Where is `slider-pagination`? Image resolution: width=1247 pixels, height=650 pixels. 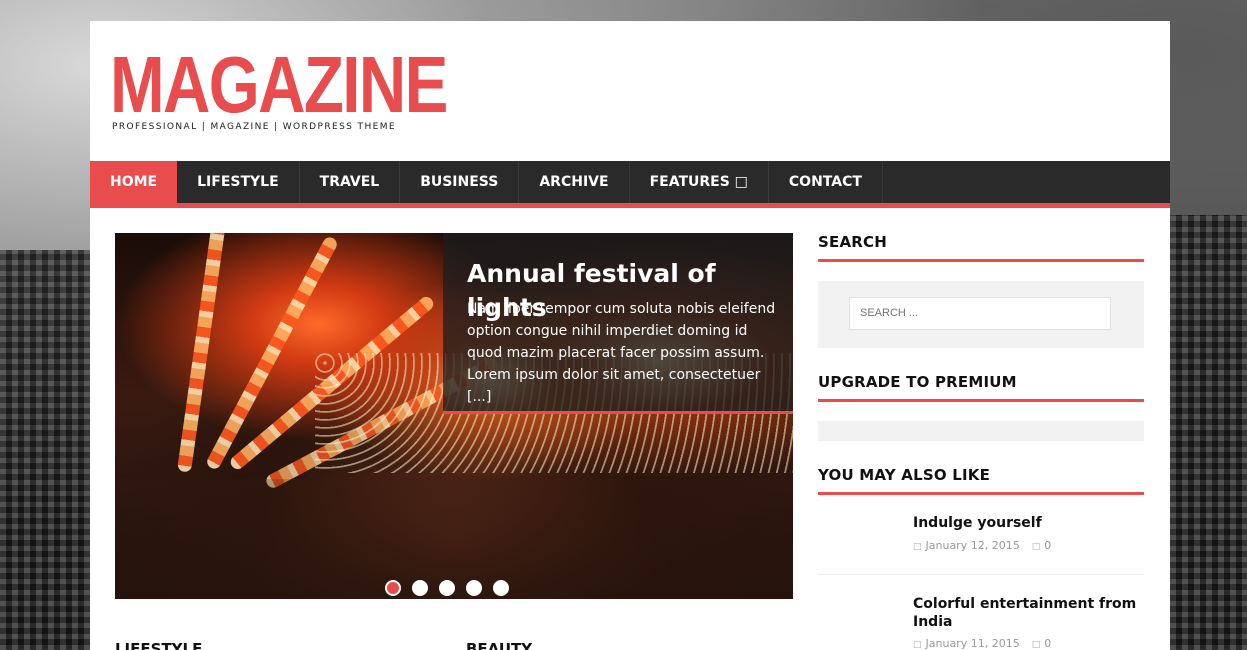 slider-pagination is located at coordinates (447, 588).